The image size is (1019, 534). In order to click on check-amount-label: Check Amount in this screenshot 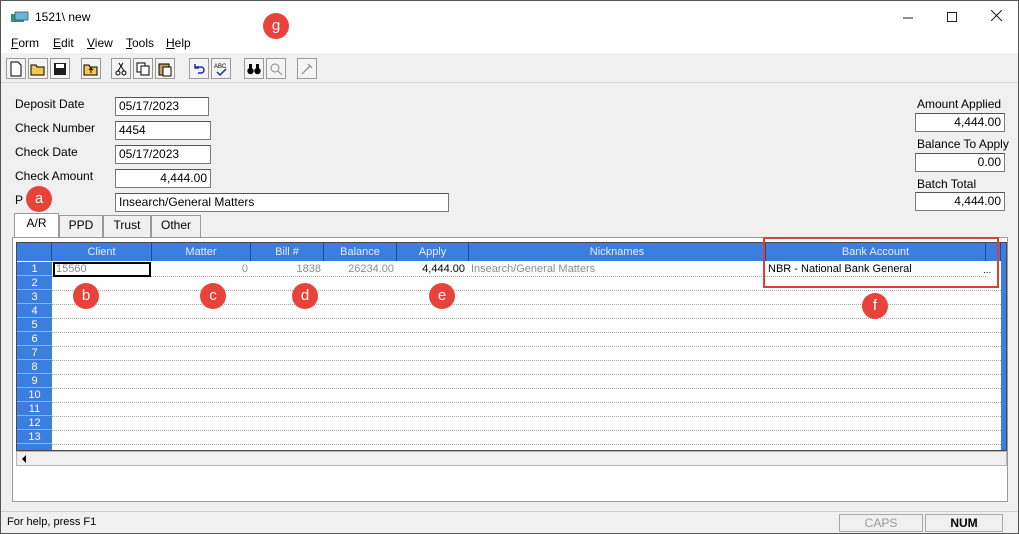, I will do `click(54, 176)`.